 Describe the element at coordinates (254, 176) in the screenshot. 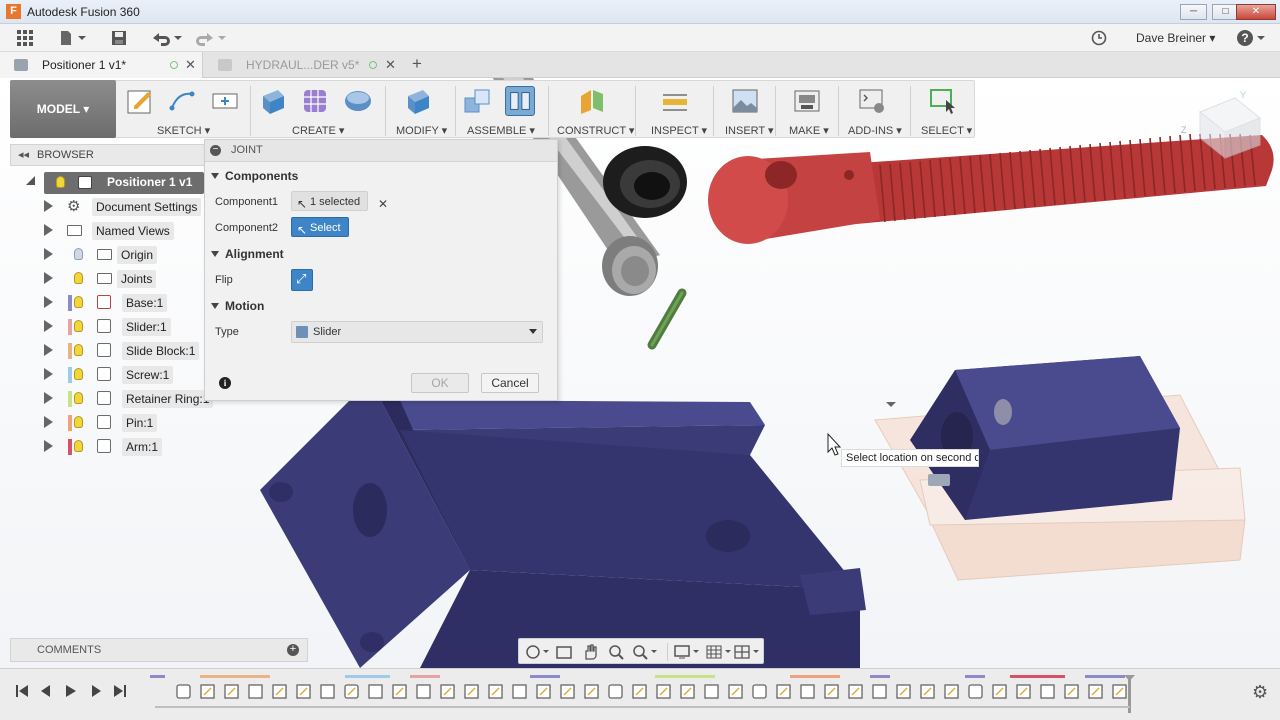

I see `components-section-header: Components` at that location.